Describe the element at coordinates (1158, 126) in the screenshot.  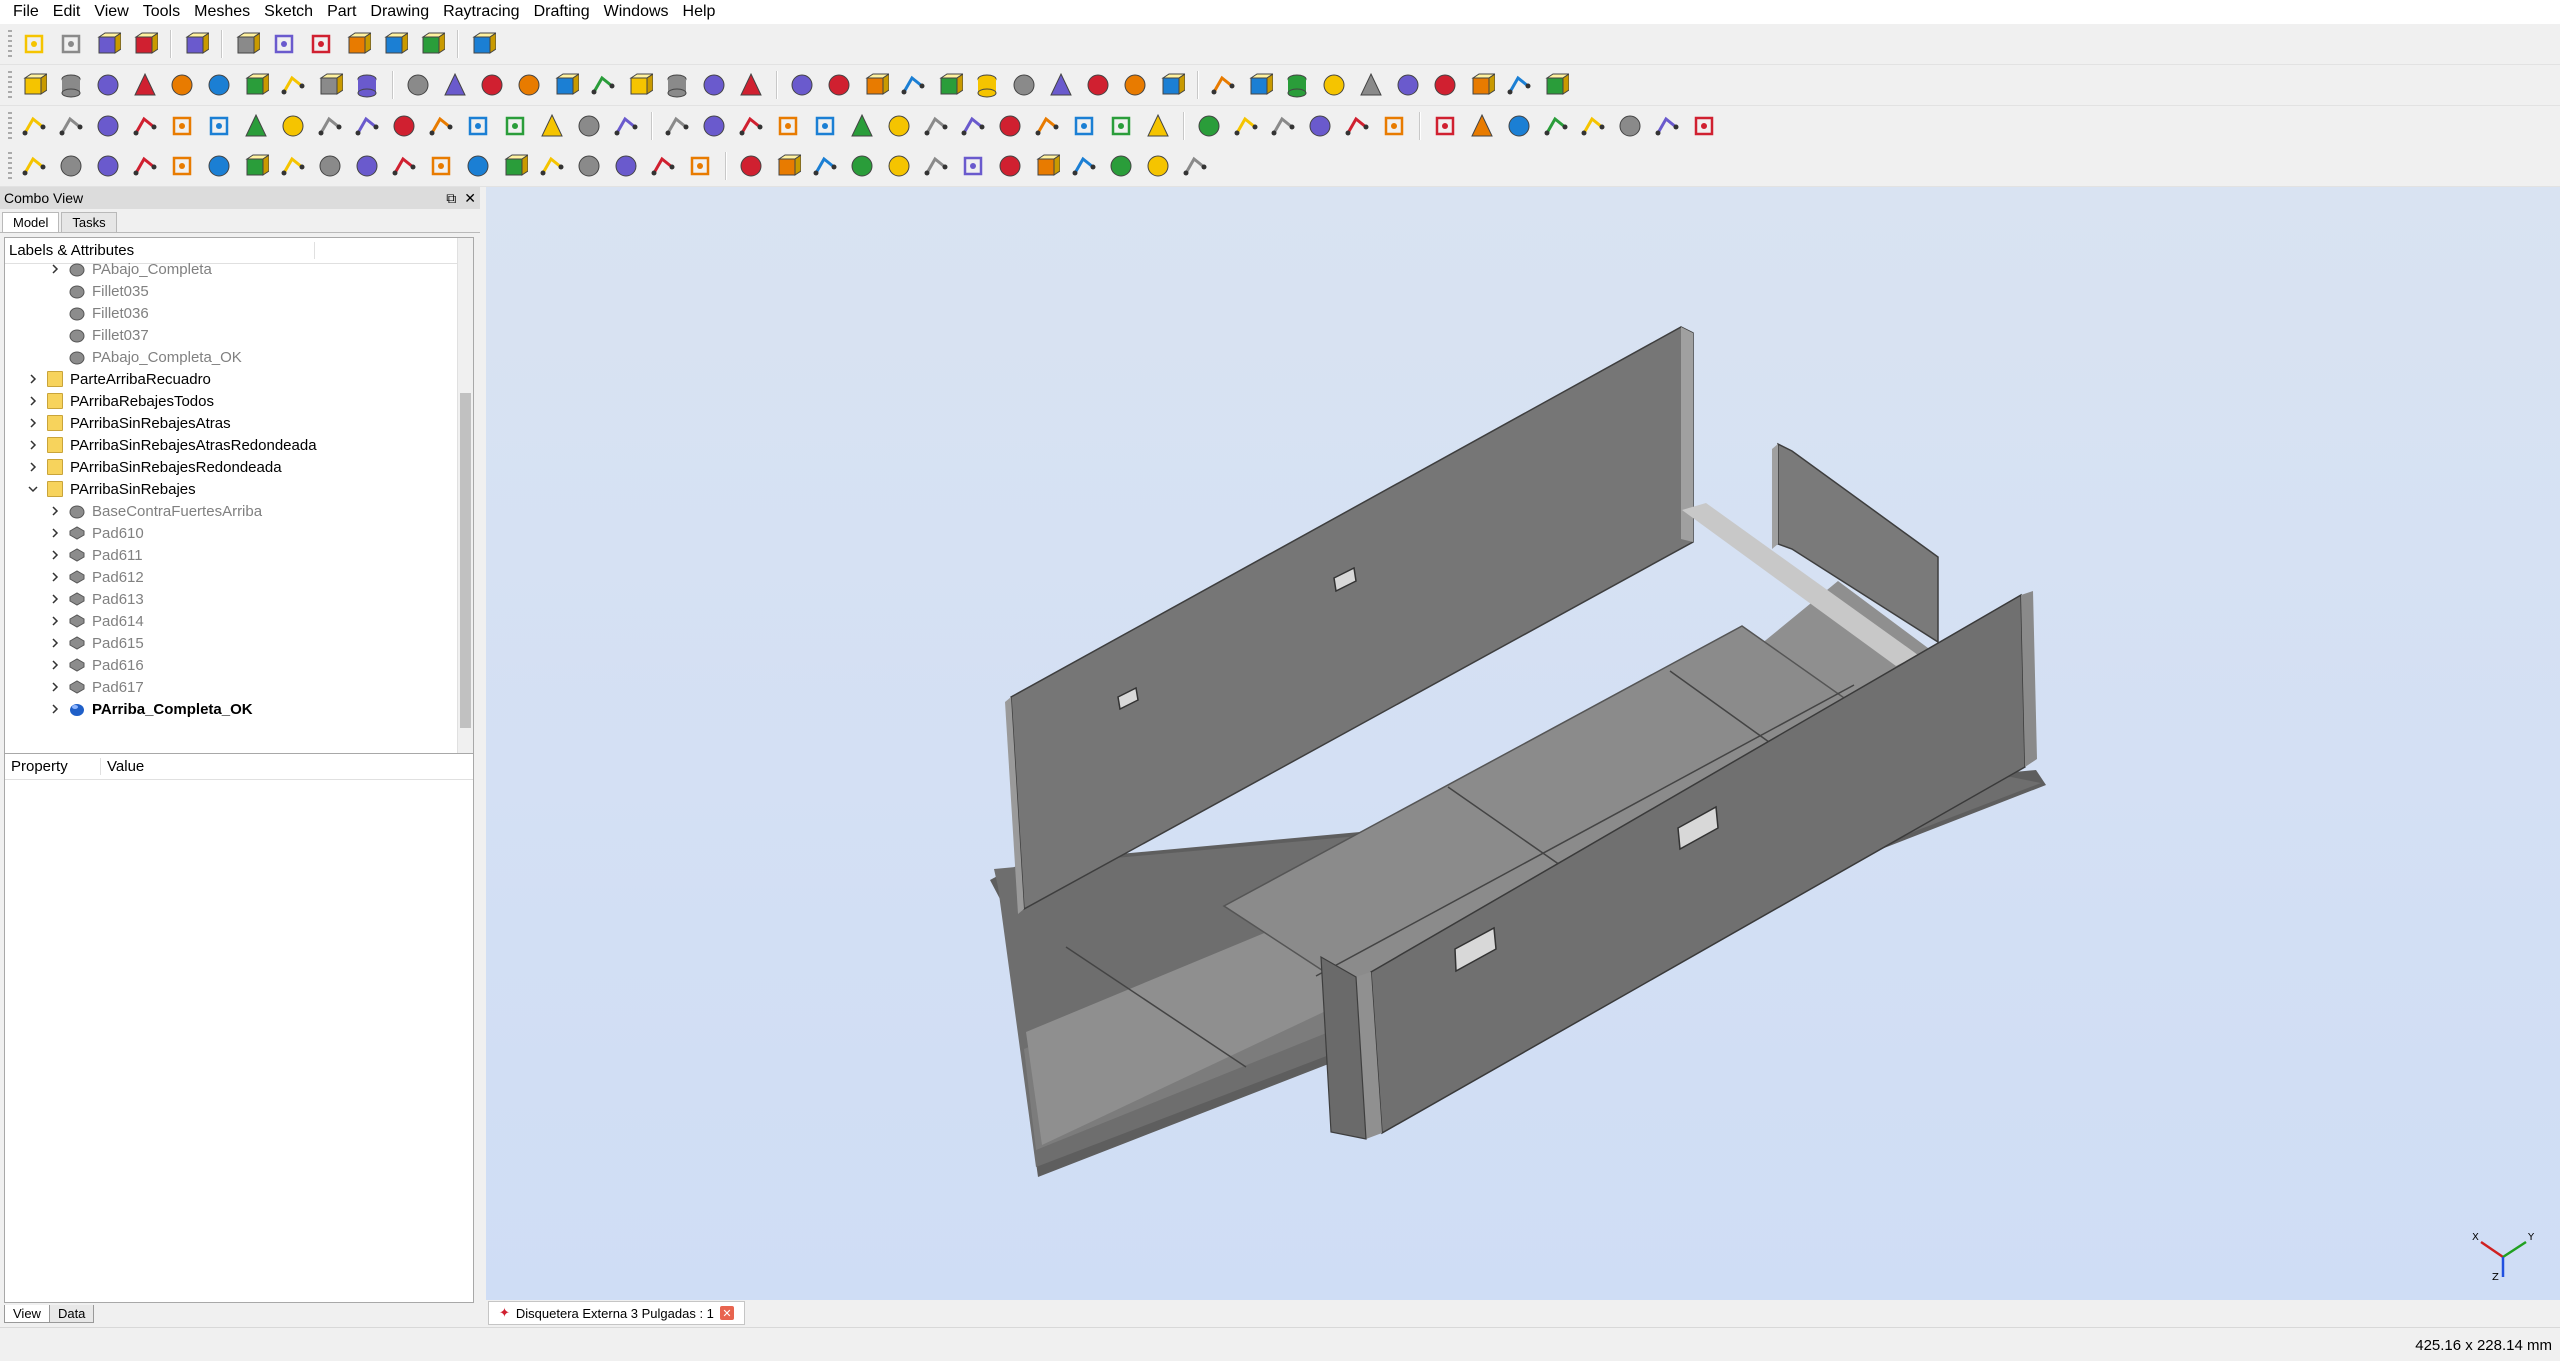
I see `sketch-button-30-icon` at that location.